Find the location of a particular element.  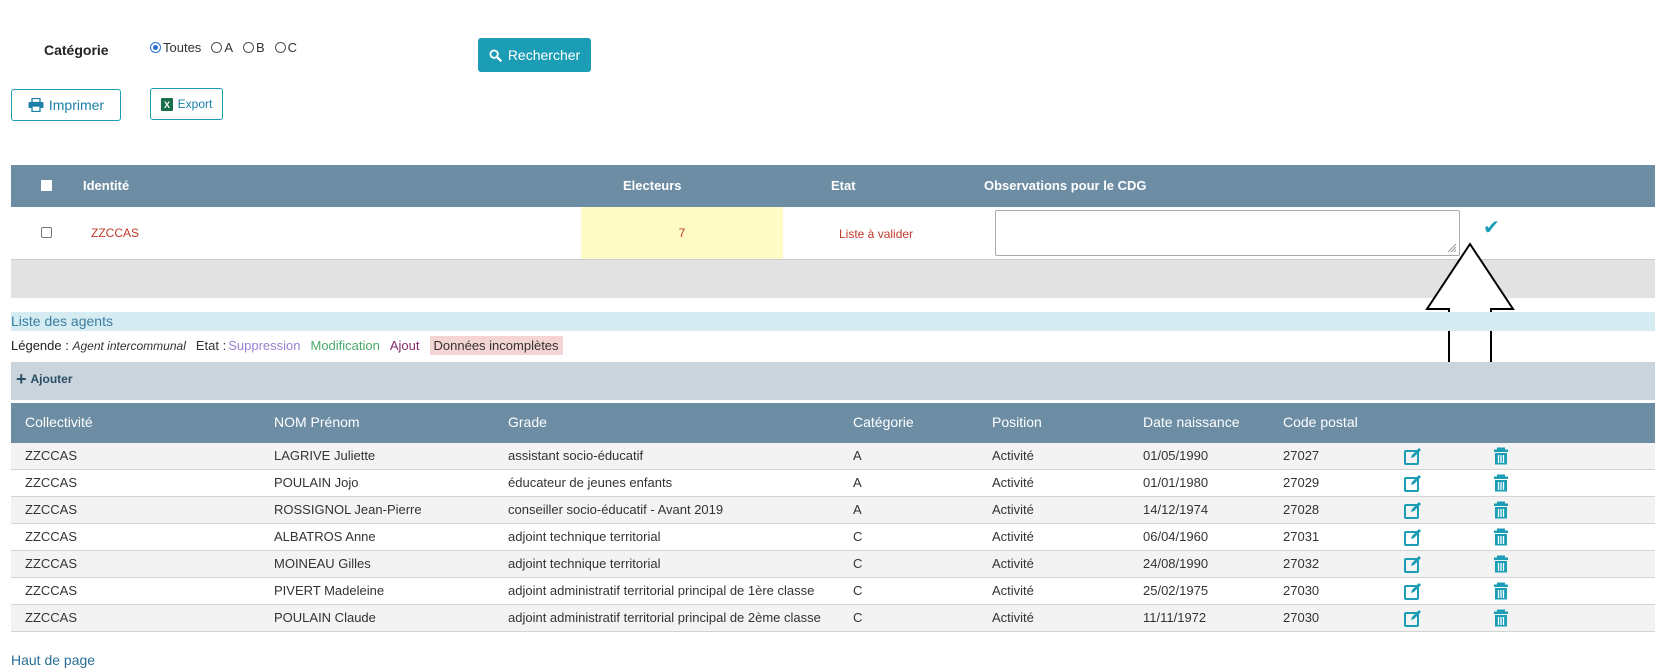

summary-footer-bar is located at coordinates (833, 279).